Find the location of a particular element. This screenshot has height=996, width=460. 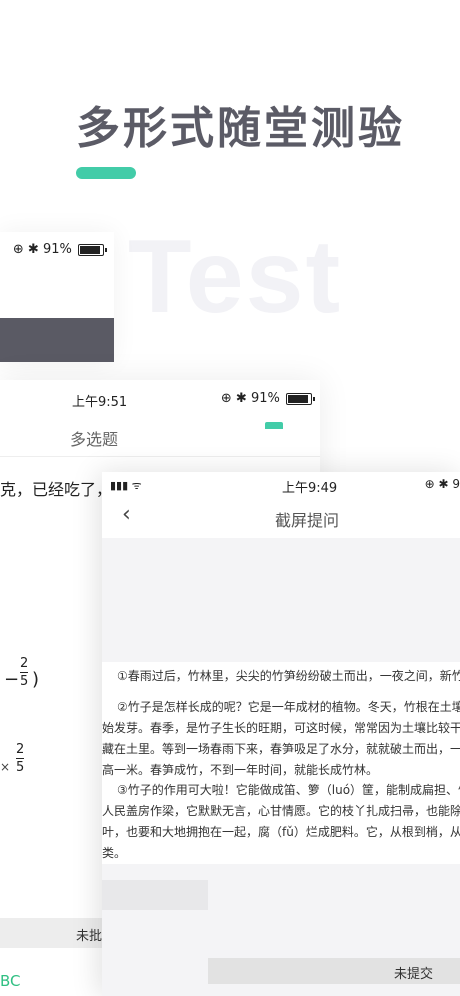

question-text: 克，已经吃了， is located at coordinates (56, 489).